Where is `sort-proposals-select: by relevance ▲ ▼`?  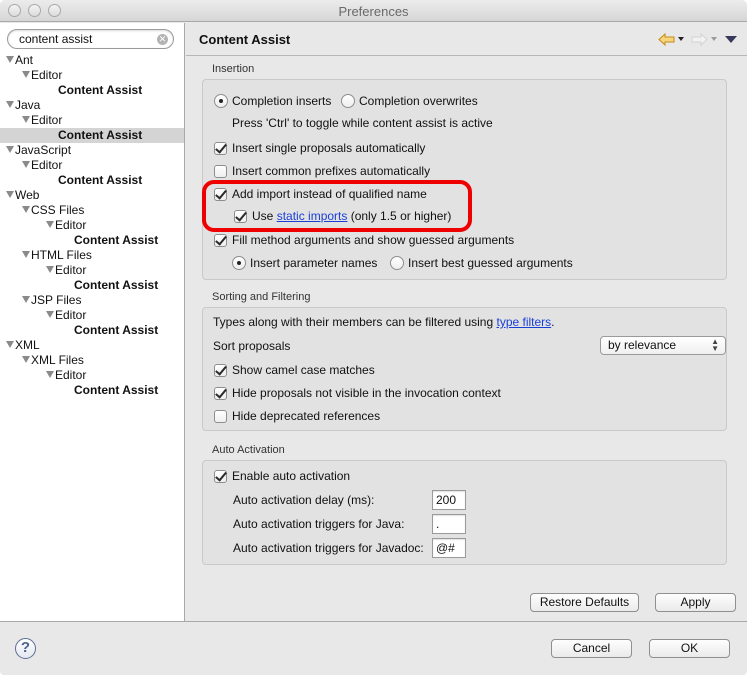 sort-proposals-select: by relevance ▲ ▼ is located at coordinates (663, 345).